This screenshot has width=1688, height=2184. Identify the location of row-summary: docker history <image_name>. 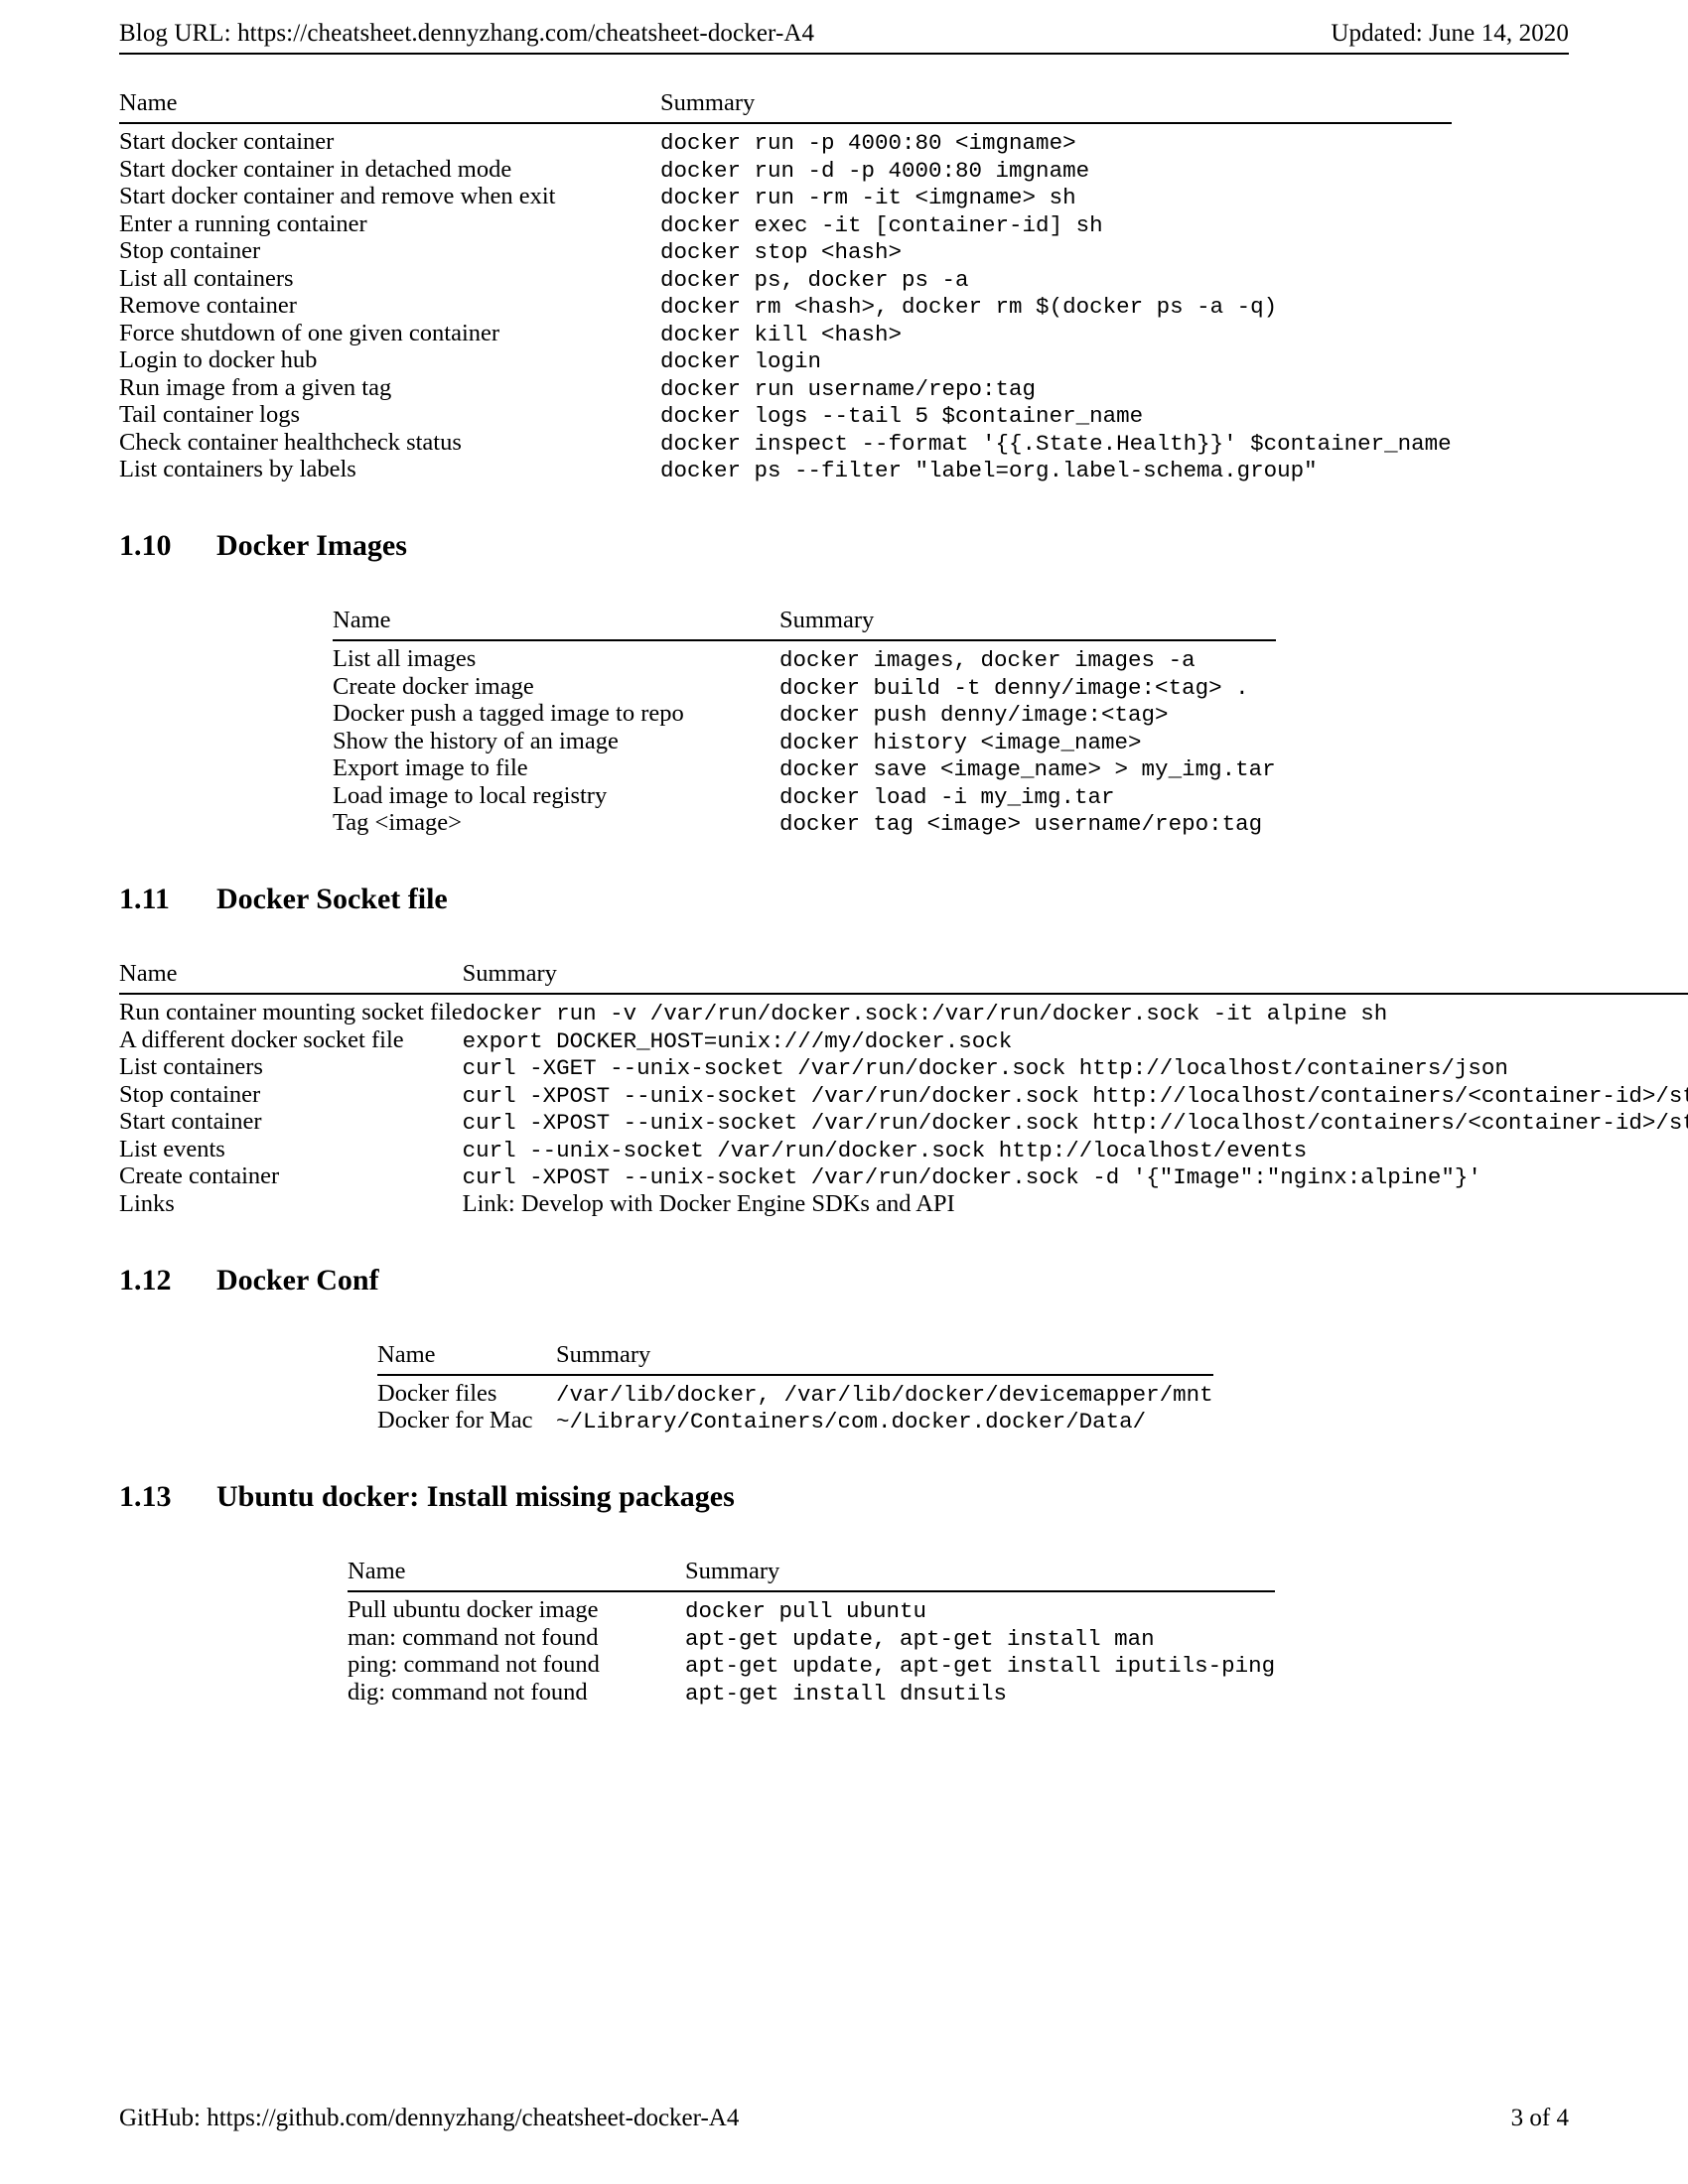
(960, 742).